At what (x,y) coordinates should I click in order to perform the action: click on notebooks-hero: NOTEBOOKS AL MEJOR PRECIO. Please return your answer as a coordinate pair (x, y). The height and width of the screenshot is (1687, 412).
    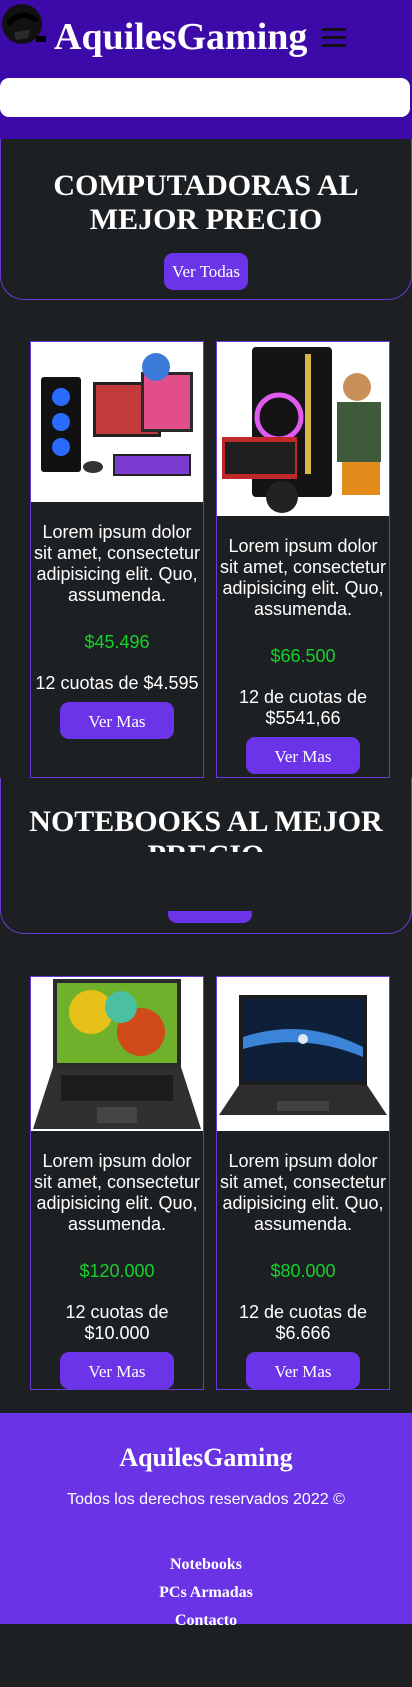
    Looking at the image, I should click on (206, 856).